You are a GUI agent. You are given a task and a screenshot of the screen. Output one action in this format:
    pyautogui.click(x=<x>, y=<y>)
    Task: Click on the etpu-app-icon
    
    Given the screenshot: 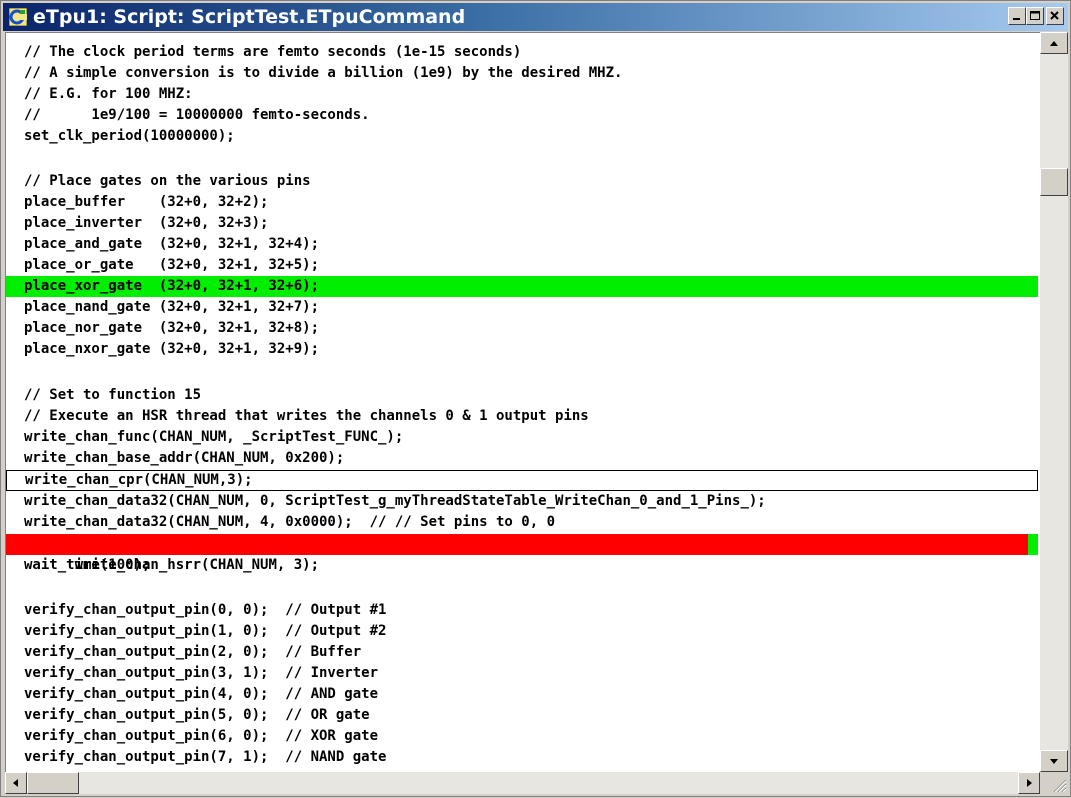 What is the action you would take?
    pyautogui.click(x=18, y=17)
    